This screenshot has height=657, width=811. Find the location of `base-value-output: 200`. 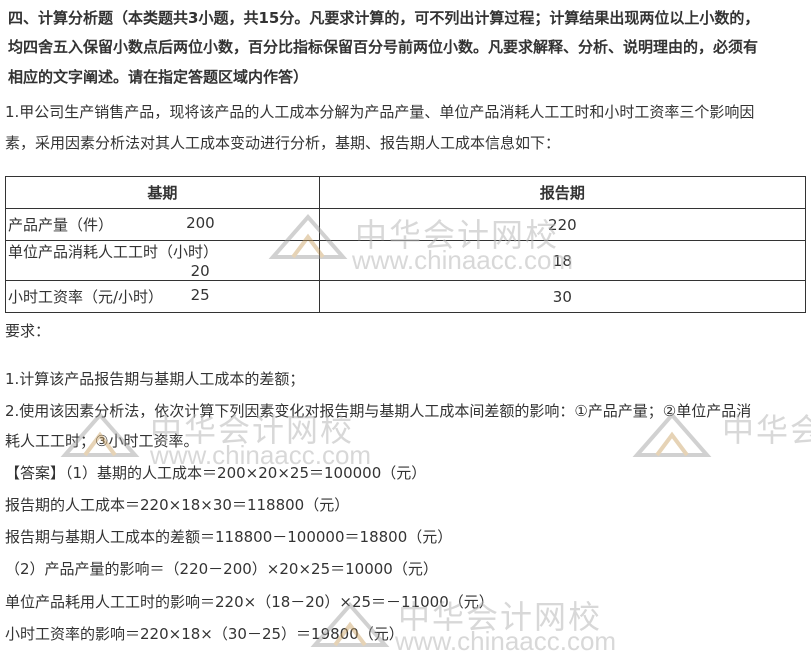

base-value-output: 200 is located at coordinates (200, 223).